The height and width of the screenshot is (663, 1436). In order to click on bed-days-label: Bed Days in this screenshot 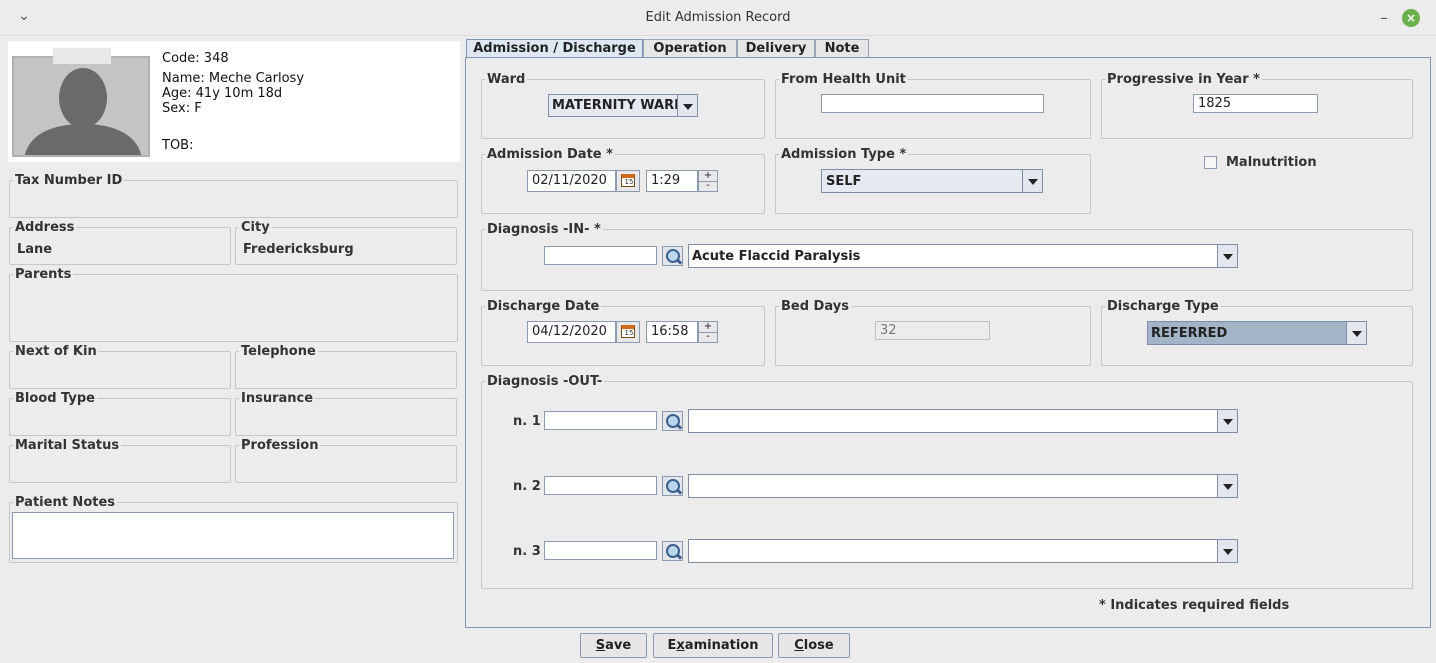, I will do `click(815, 306)`.